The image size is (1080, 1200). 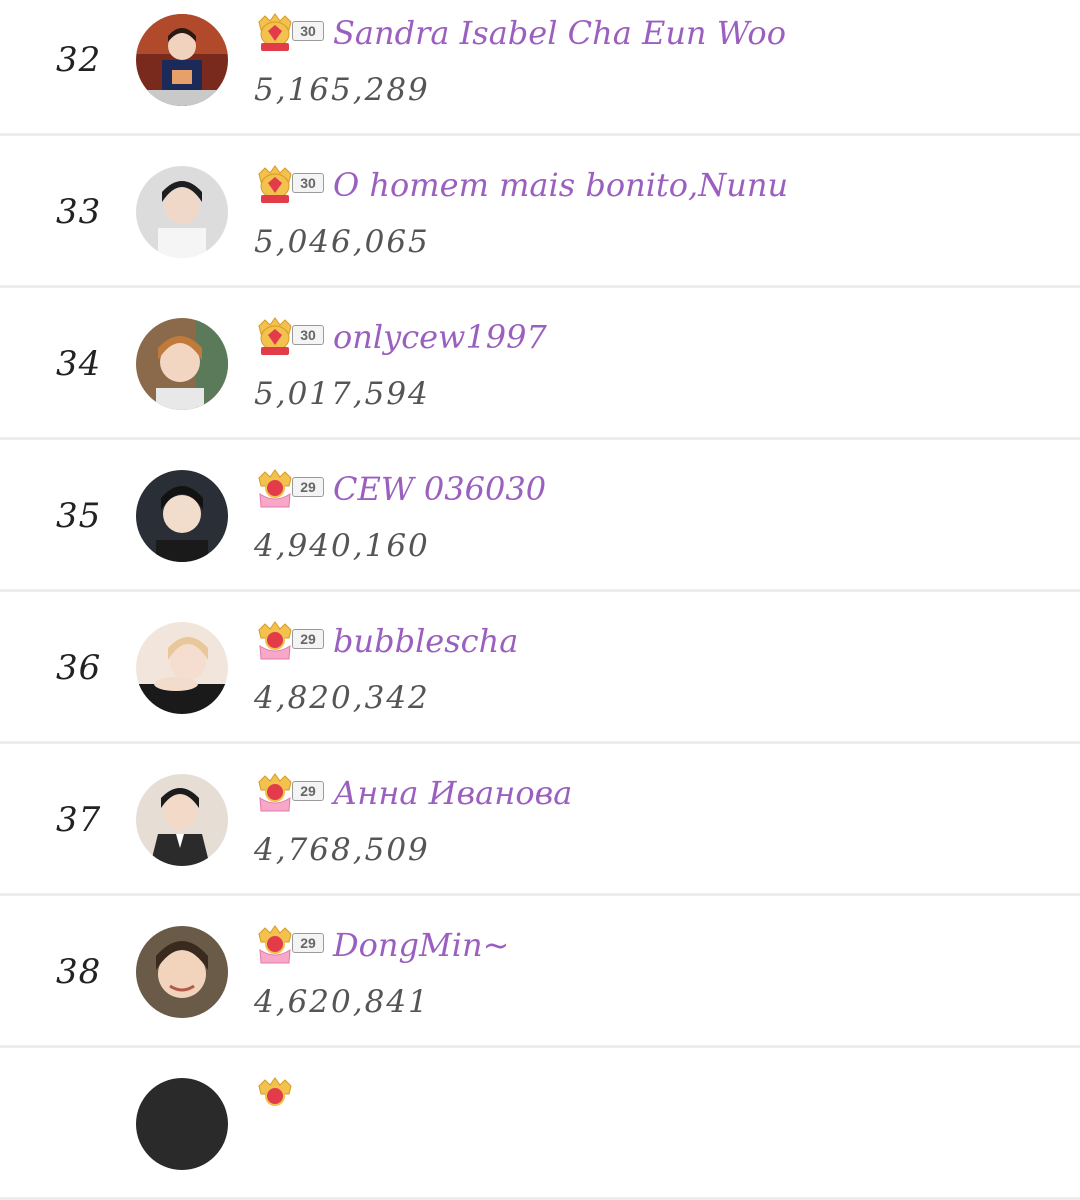 I want to click on list-item: 34 30 onlycew1997 5,017,594, so click(x=540, y=364).